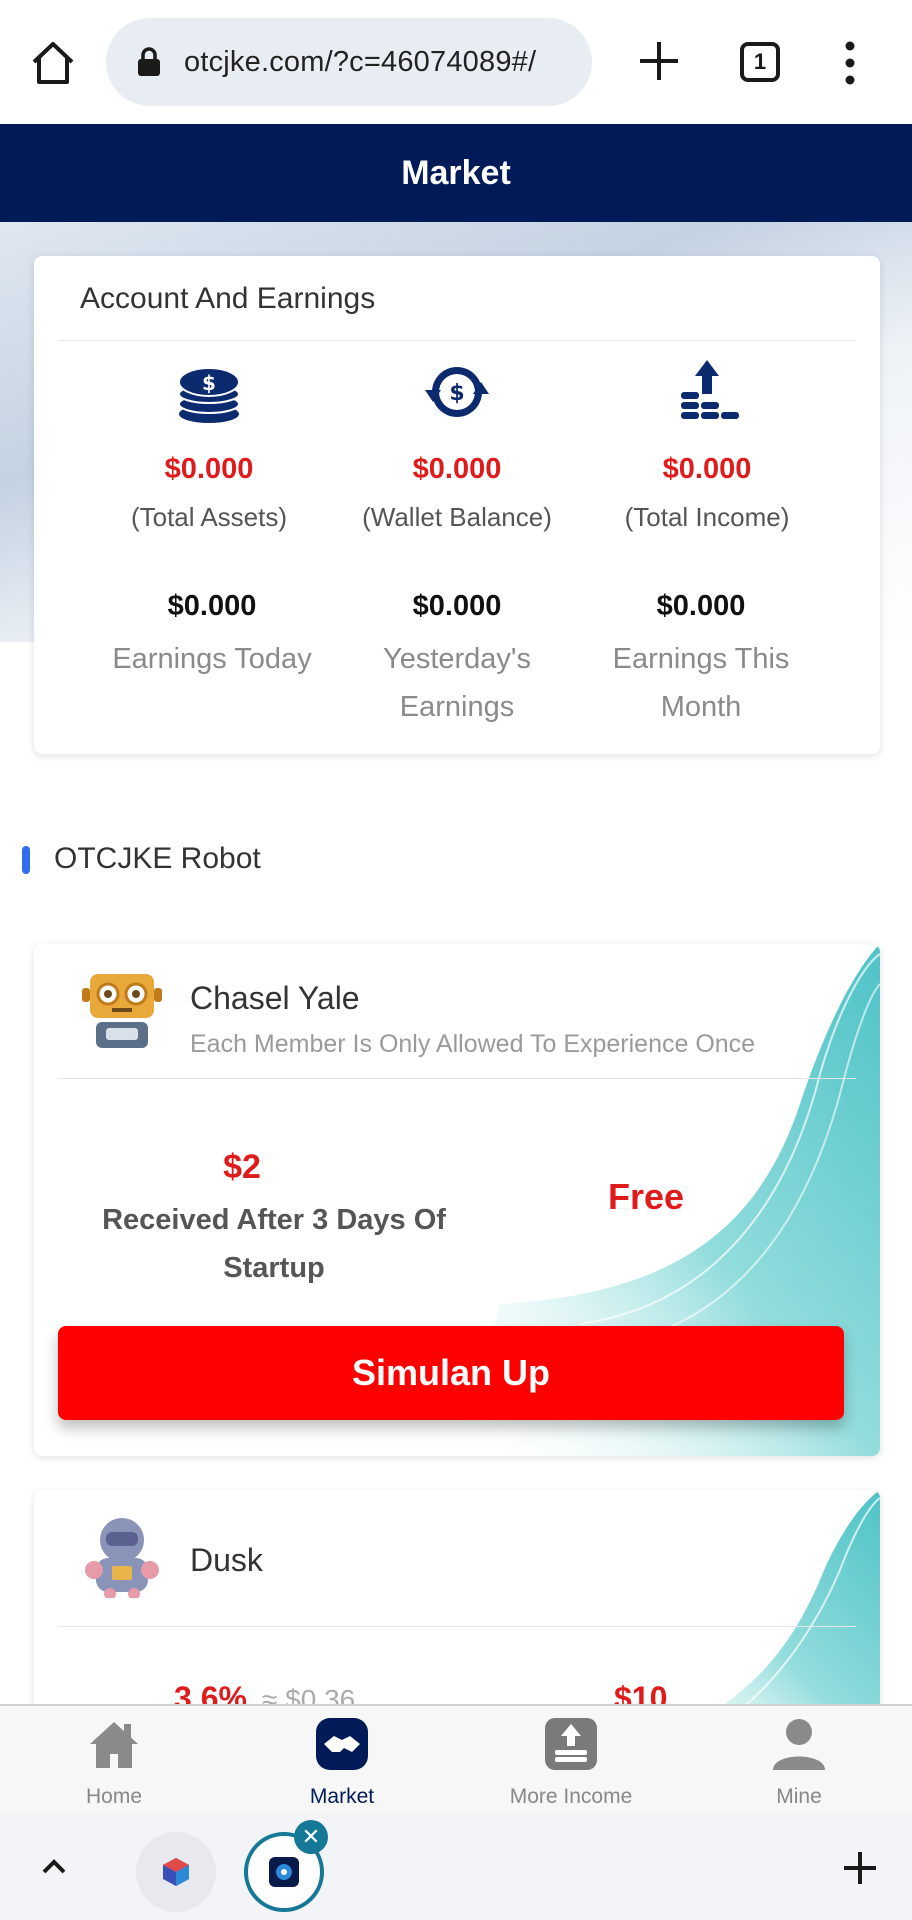  I want to click on tab-count: 1, so click(760, 61).